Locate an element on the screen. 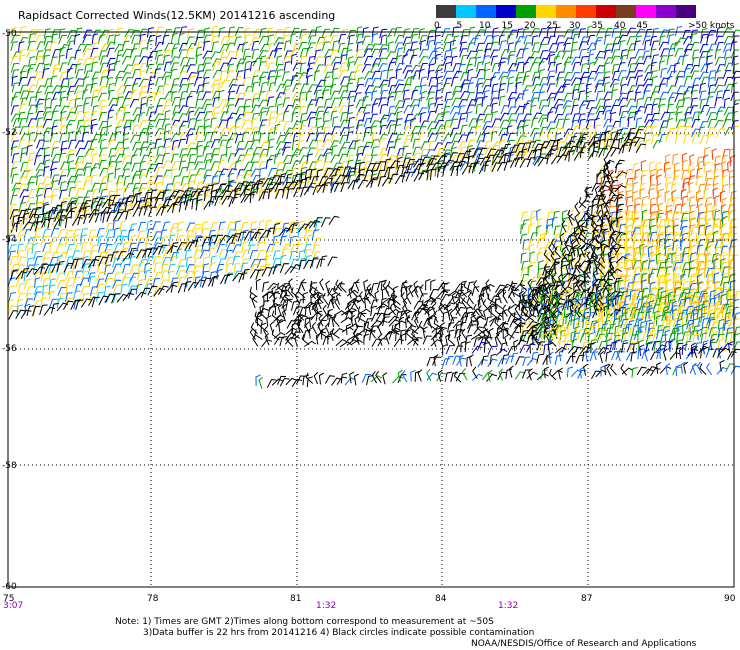  legend-tick: 15 is located at coordinates (507, 26).